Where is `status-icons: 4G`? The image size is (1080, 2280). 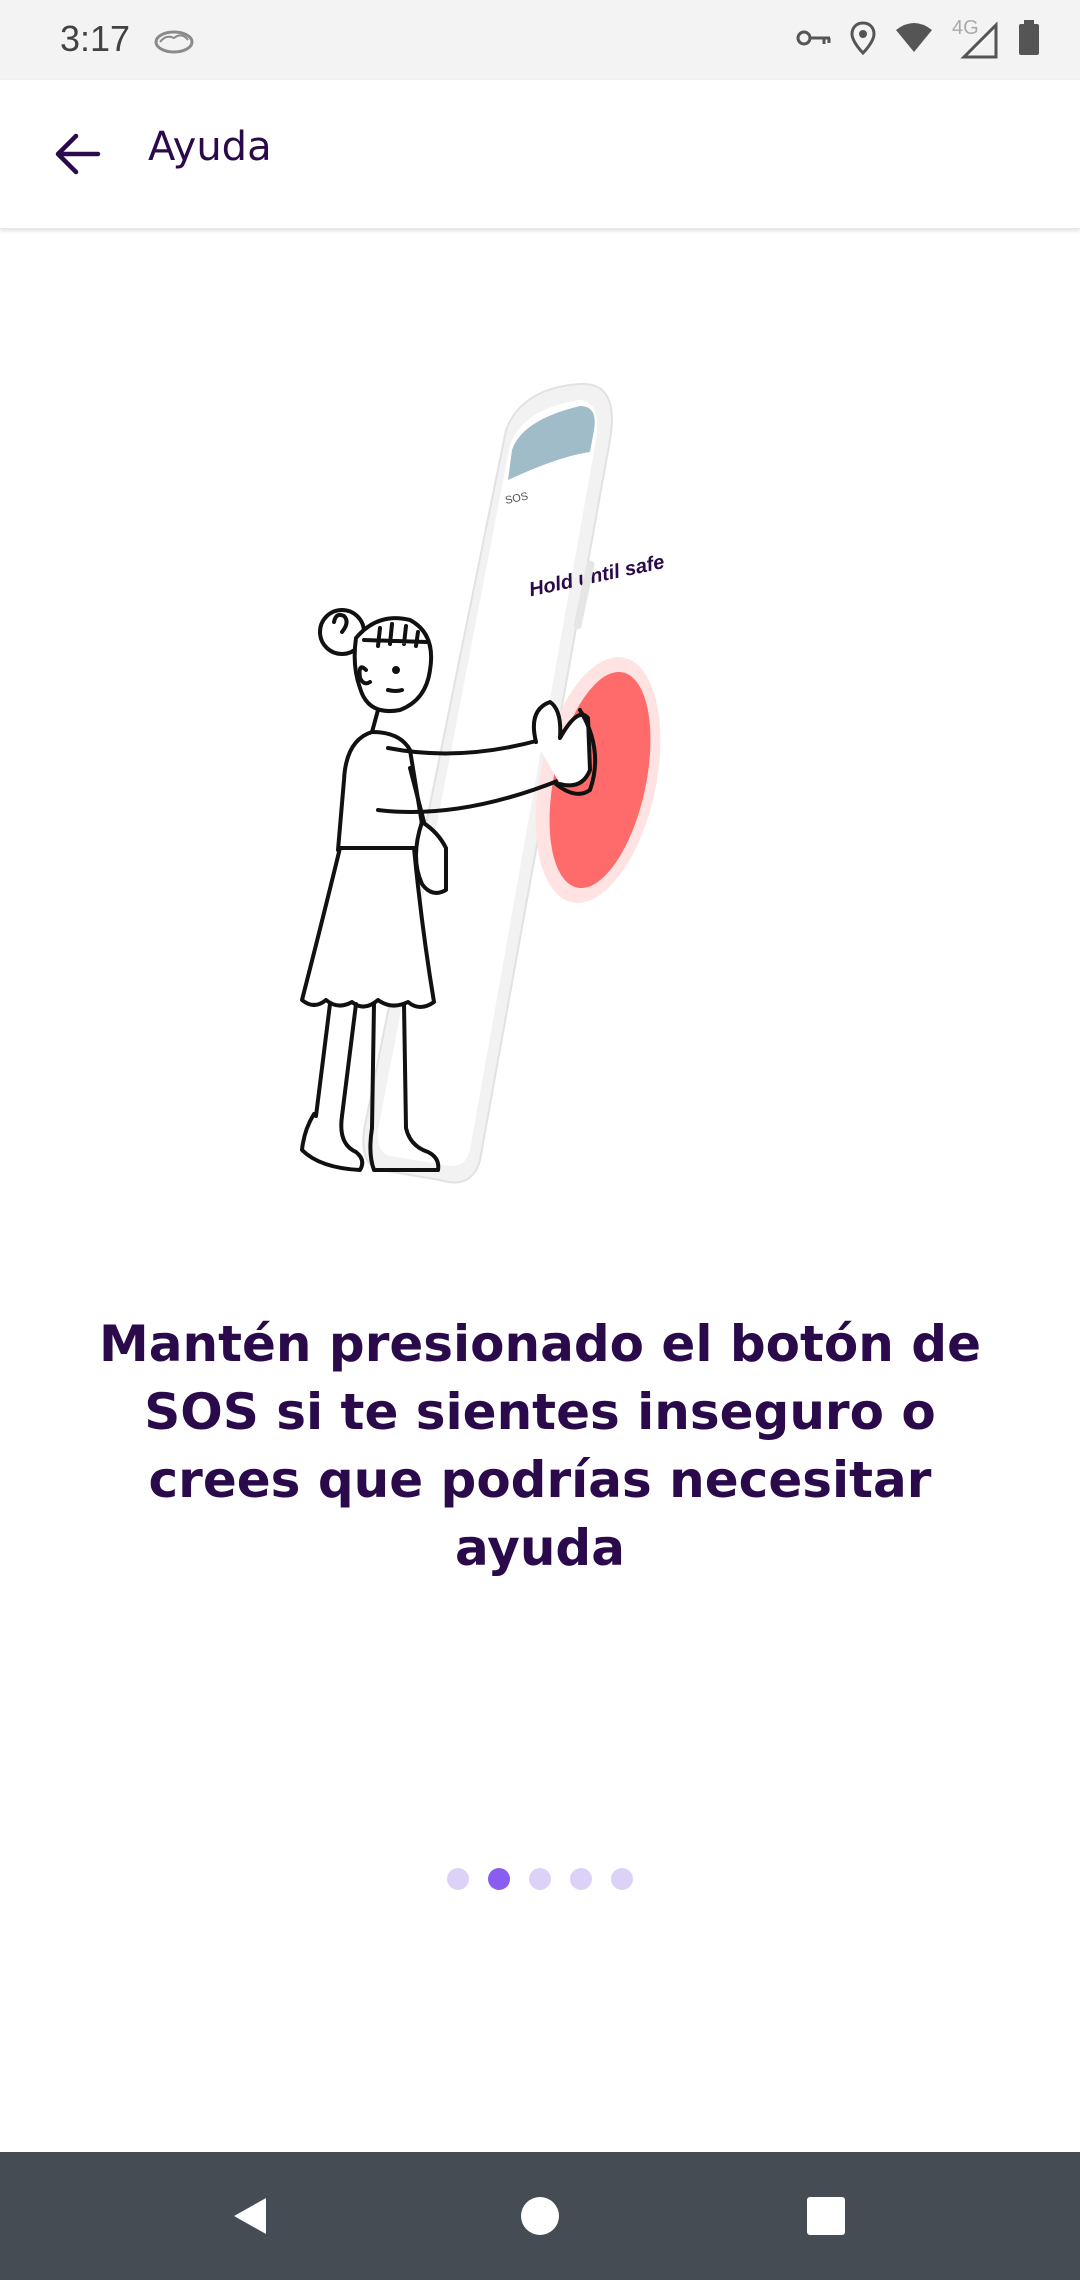
status-icons: 4G is located at coordinates (918, 39).